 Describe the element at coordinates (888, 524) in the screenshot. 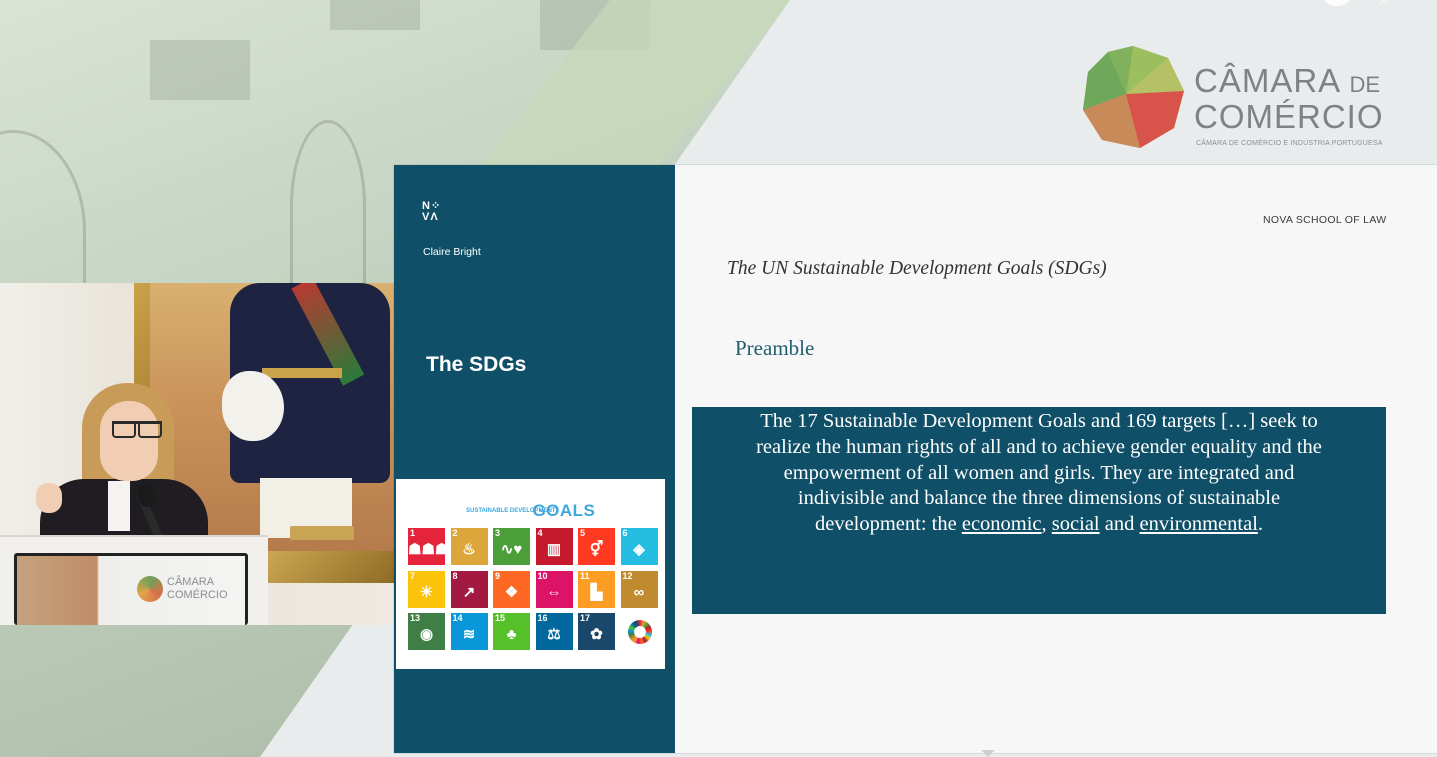

I see `quote-line: development: the` at that location.